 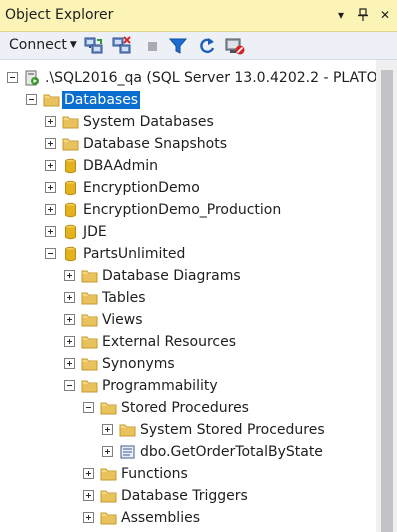 I want to click on stored-procedure-icon, so click(x=127, y=452).